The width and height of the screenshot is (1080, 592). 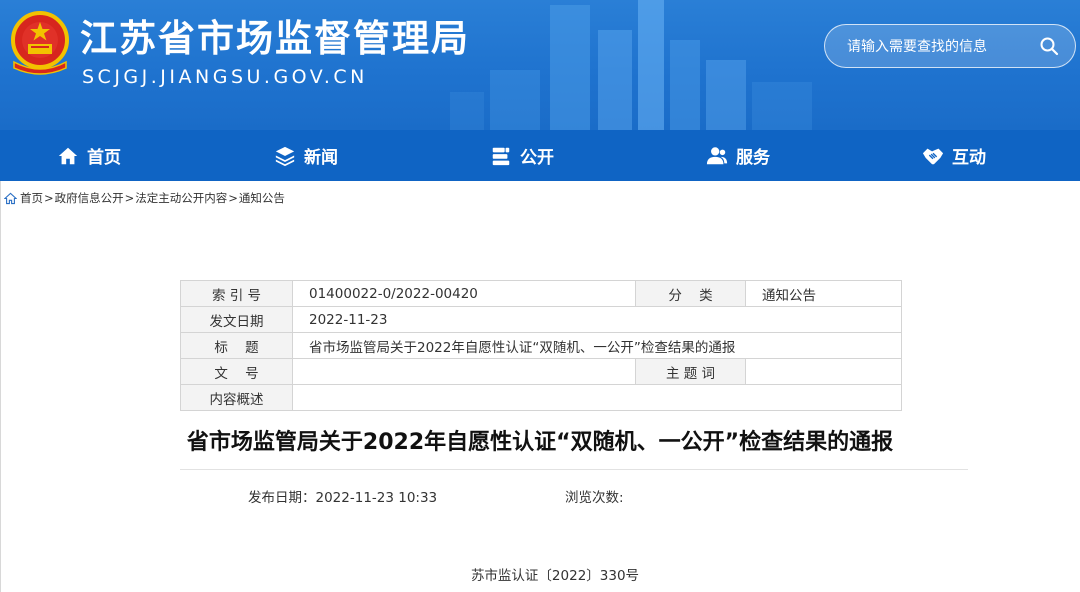 What do you see at coordinates (501, 156) in the screenshot?
I see `documents-icon` at bounding box center [501, 156].